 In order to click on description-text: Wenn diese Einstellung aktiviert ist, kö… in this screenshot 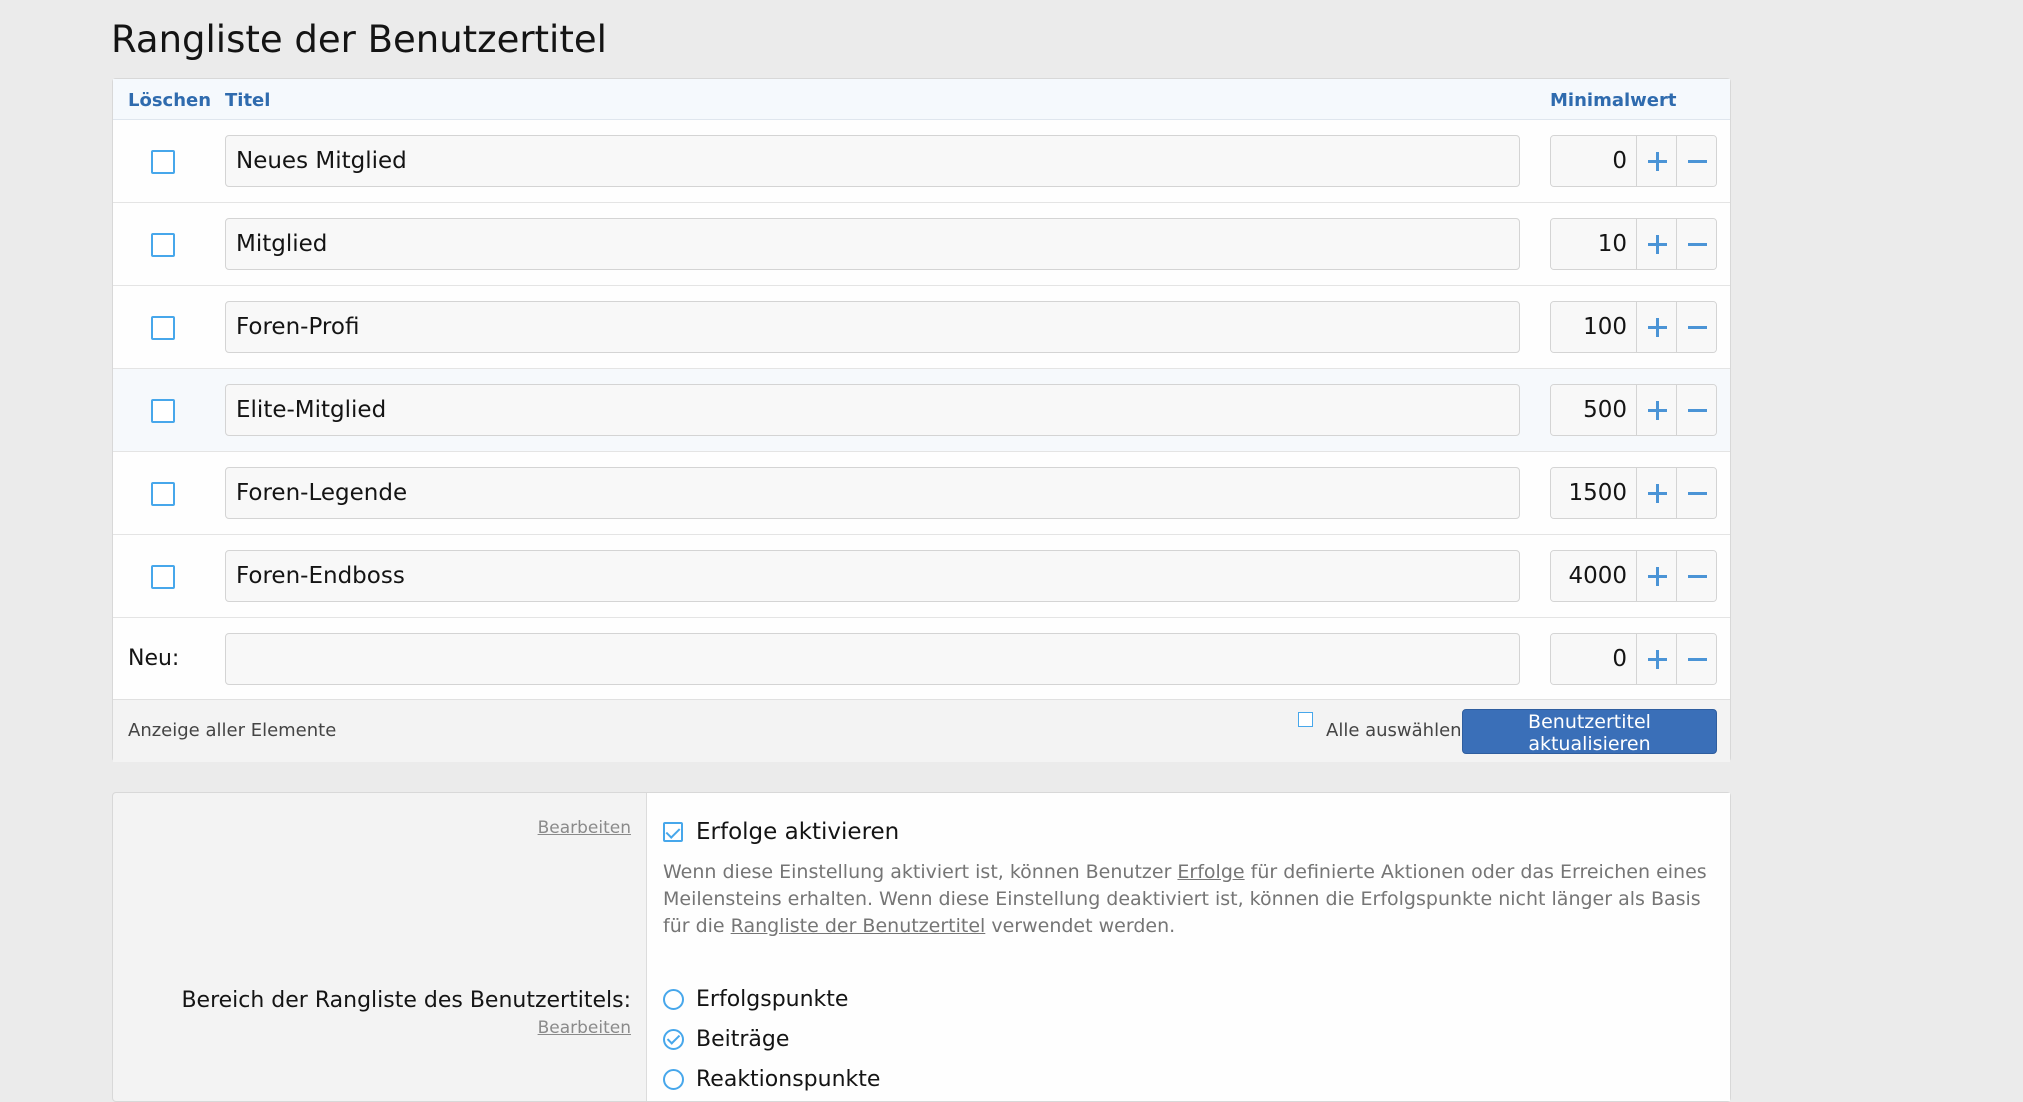, I will do `click(920, 872)`.